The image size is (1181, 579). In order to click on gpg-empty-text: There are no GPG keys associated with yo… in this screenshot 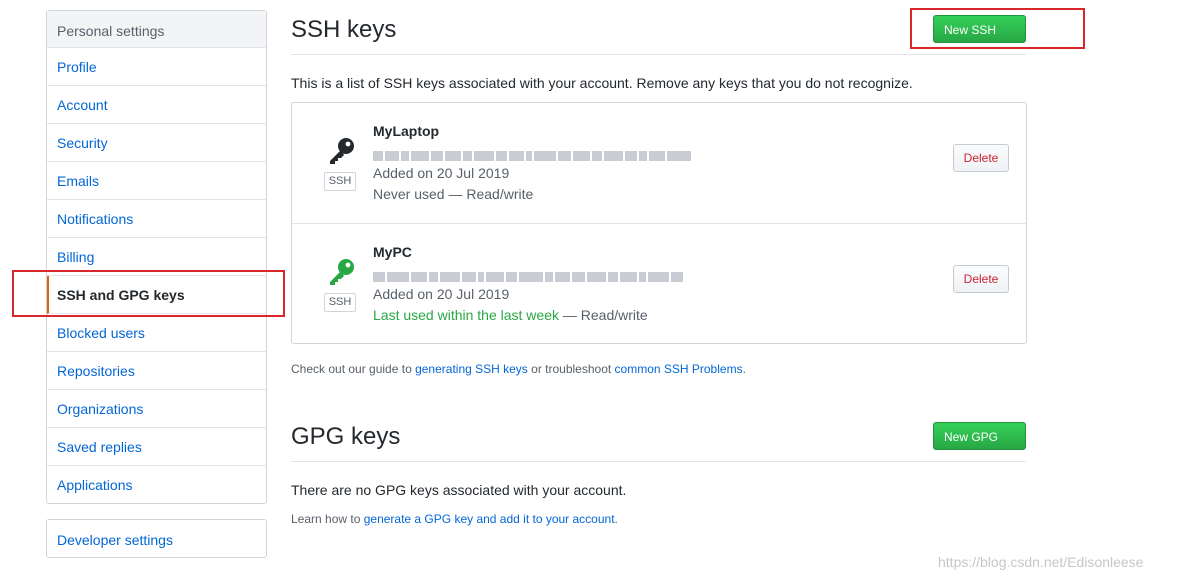, I will do `click(459, 490)`.